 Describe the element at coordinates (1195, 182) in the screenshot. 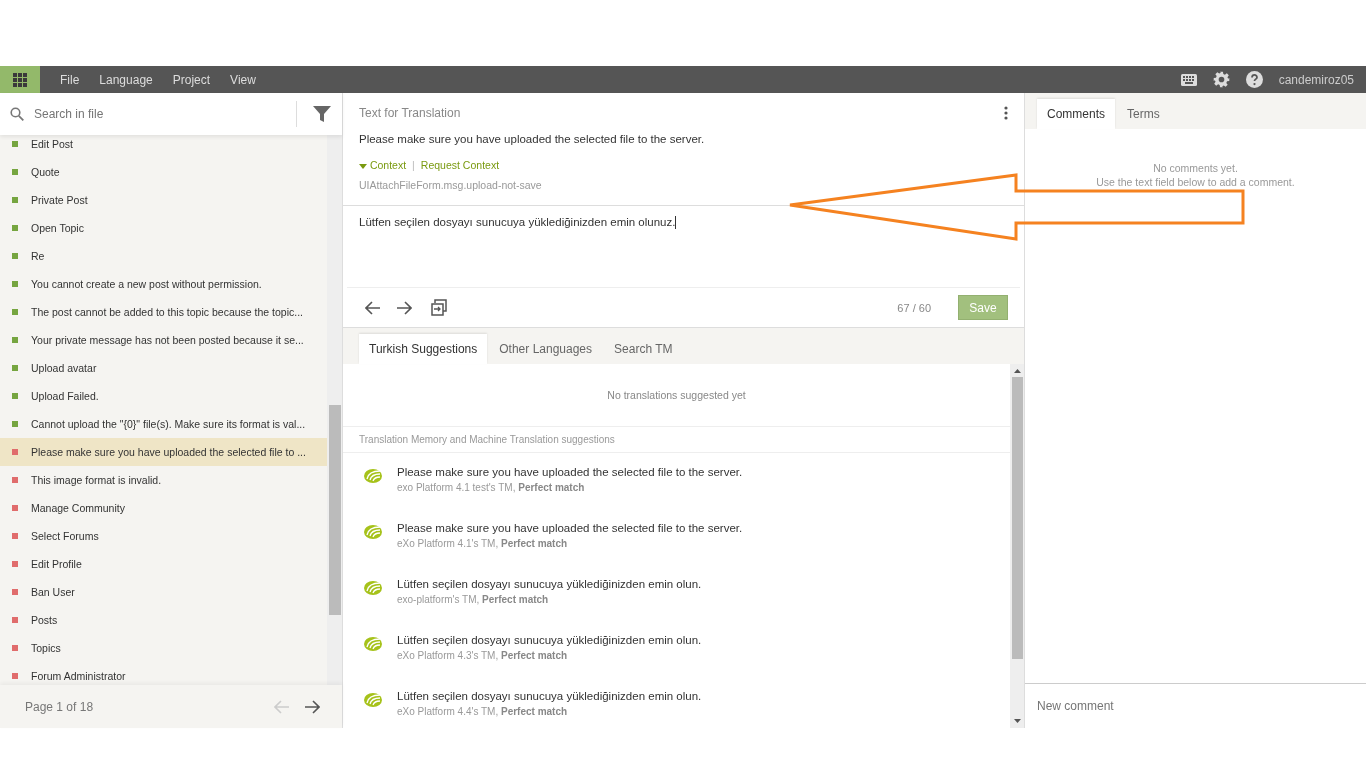

I see `empty-comments-message: Use the text field below to add a comment.` at that location.